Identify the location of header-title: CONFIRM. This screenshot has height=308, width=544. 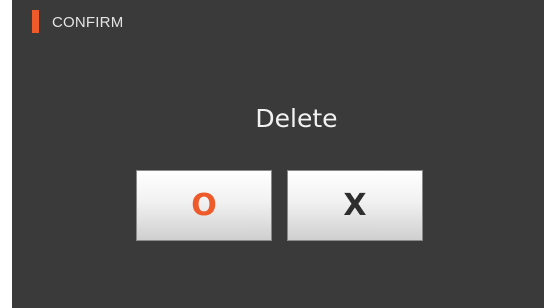
(88, 22).